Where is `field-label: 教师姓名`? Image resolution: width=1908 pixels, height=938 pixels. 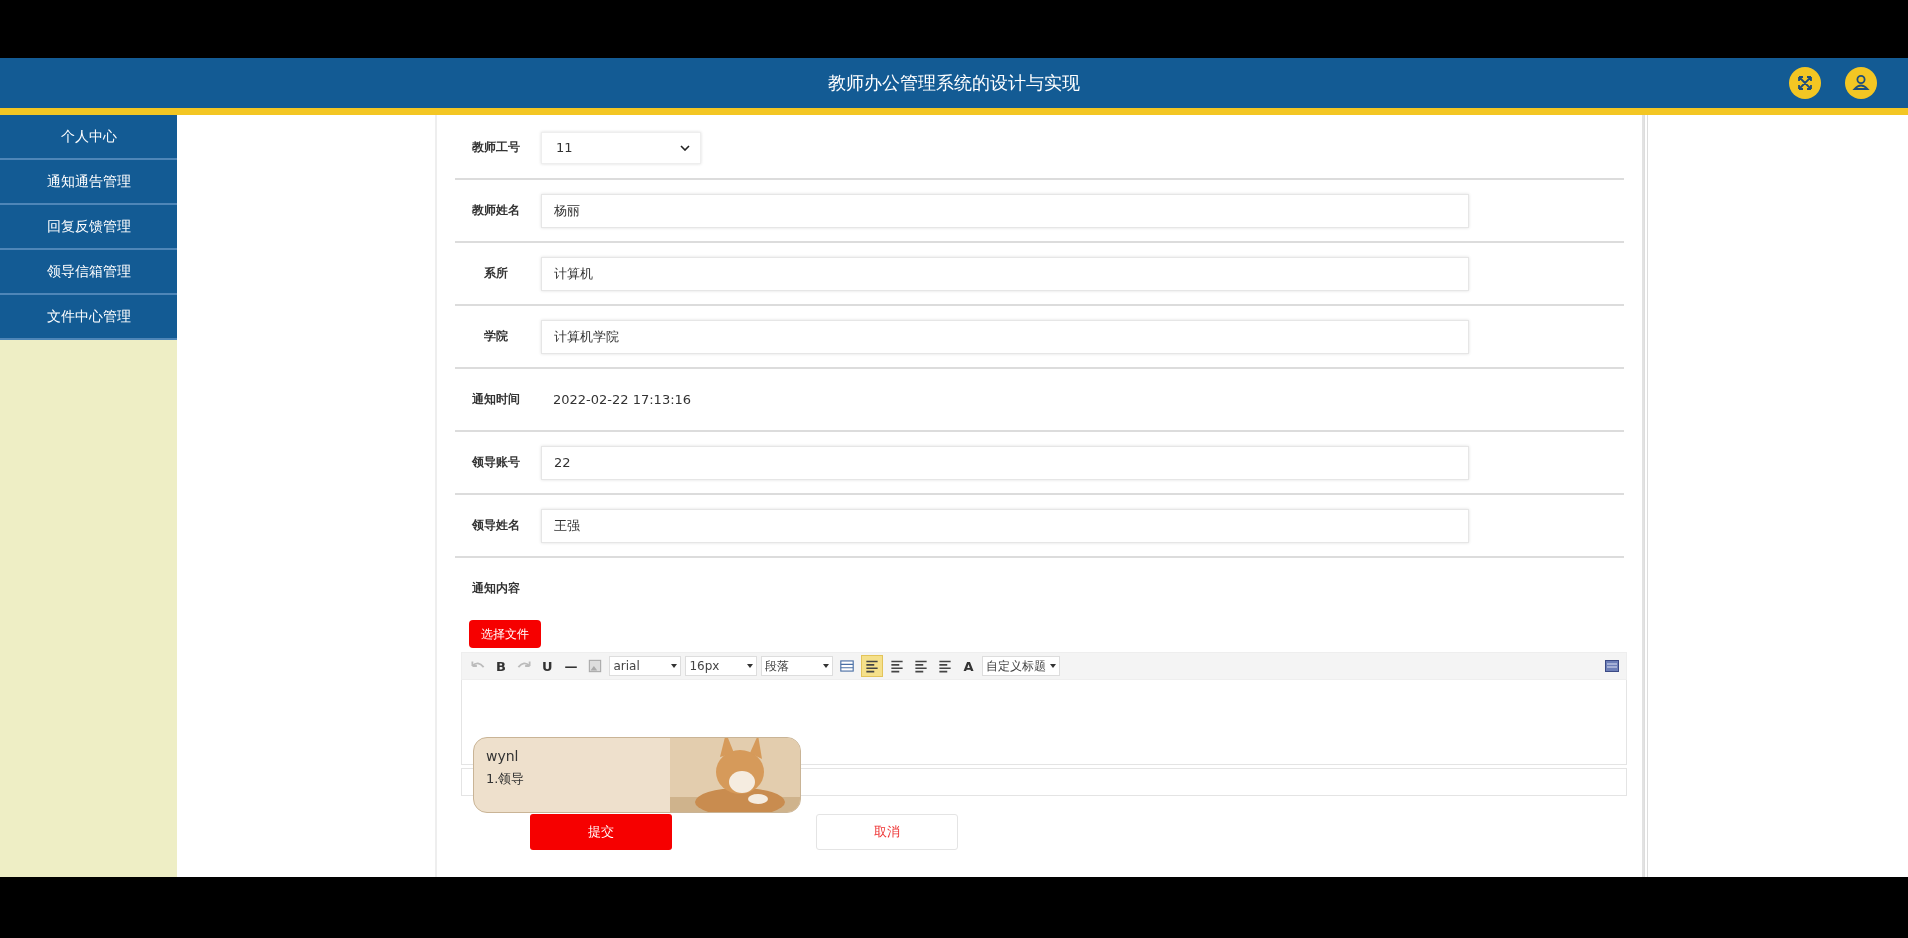
field-label: 教师姓名 is located at coordinates (496, 210).